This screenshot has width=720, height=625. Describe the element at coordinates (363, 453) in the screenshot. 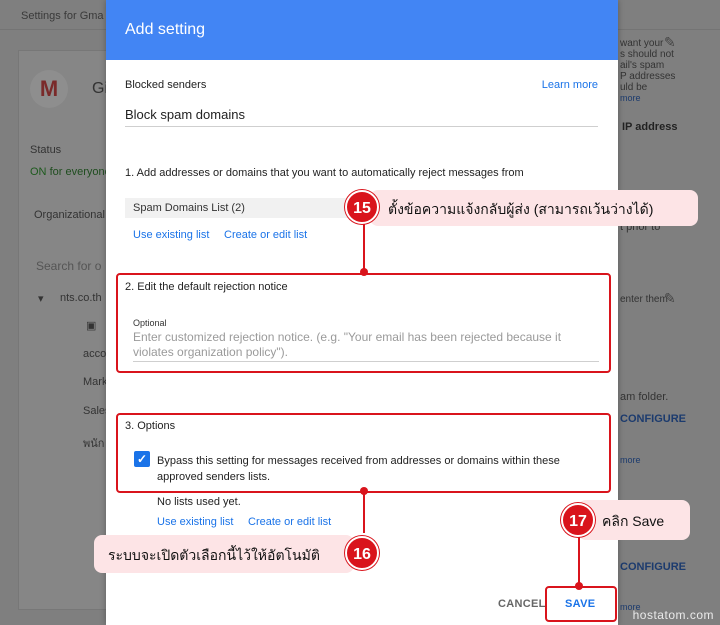

I see `step3-highlight` at that location.